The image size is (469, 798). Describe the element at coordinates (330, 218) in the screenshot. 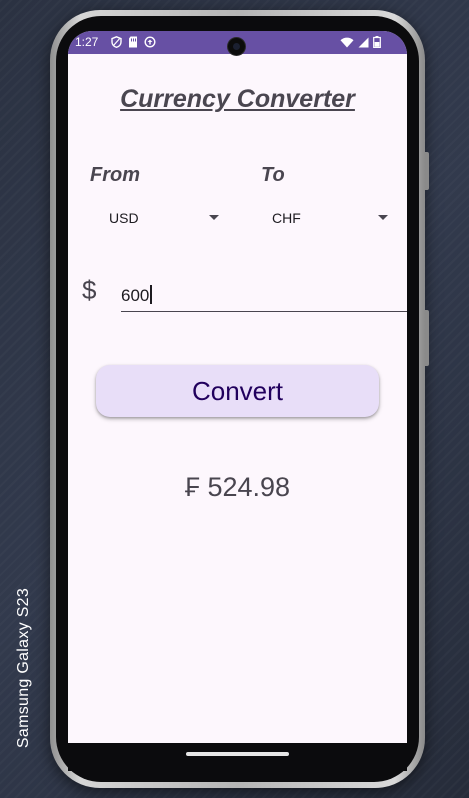

I see `to-currency-dropdown: CHF` at that location.